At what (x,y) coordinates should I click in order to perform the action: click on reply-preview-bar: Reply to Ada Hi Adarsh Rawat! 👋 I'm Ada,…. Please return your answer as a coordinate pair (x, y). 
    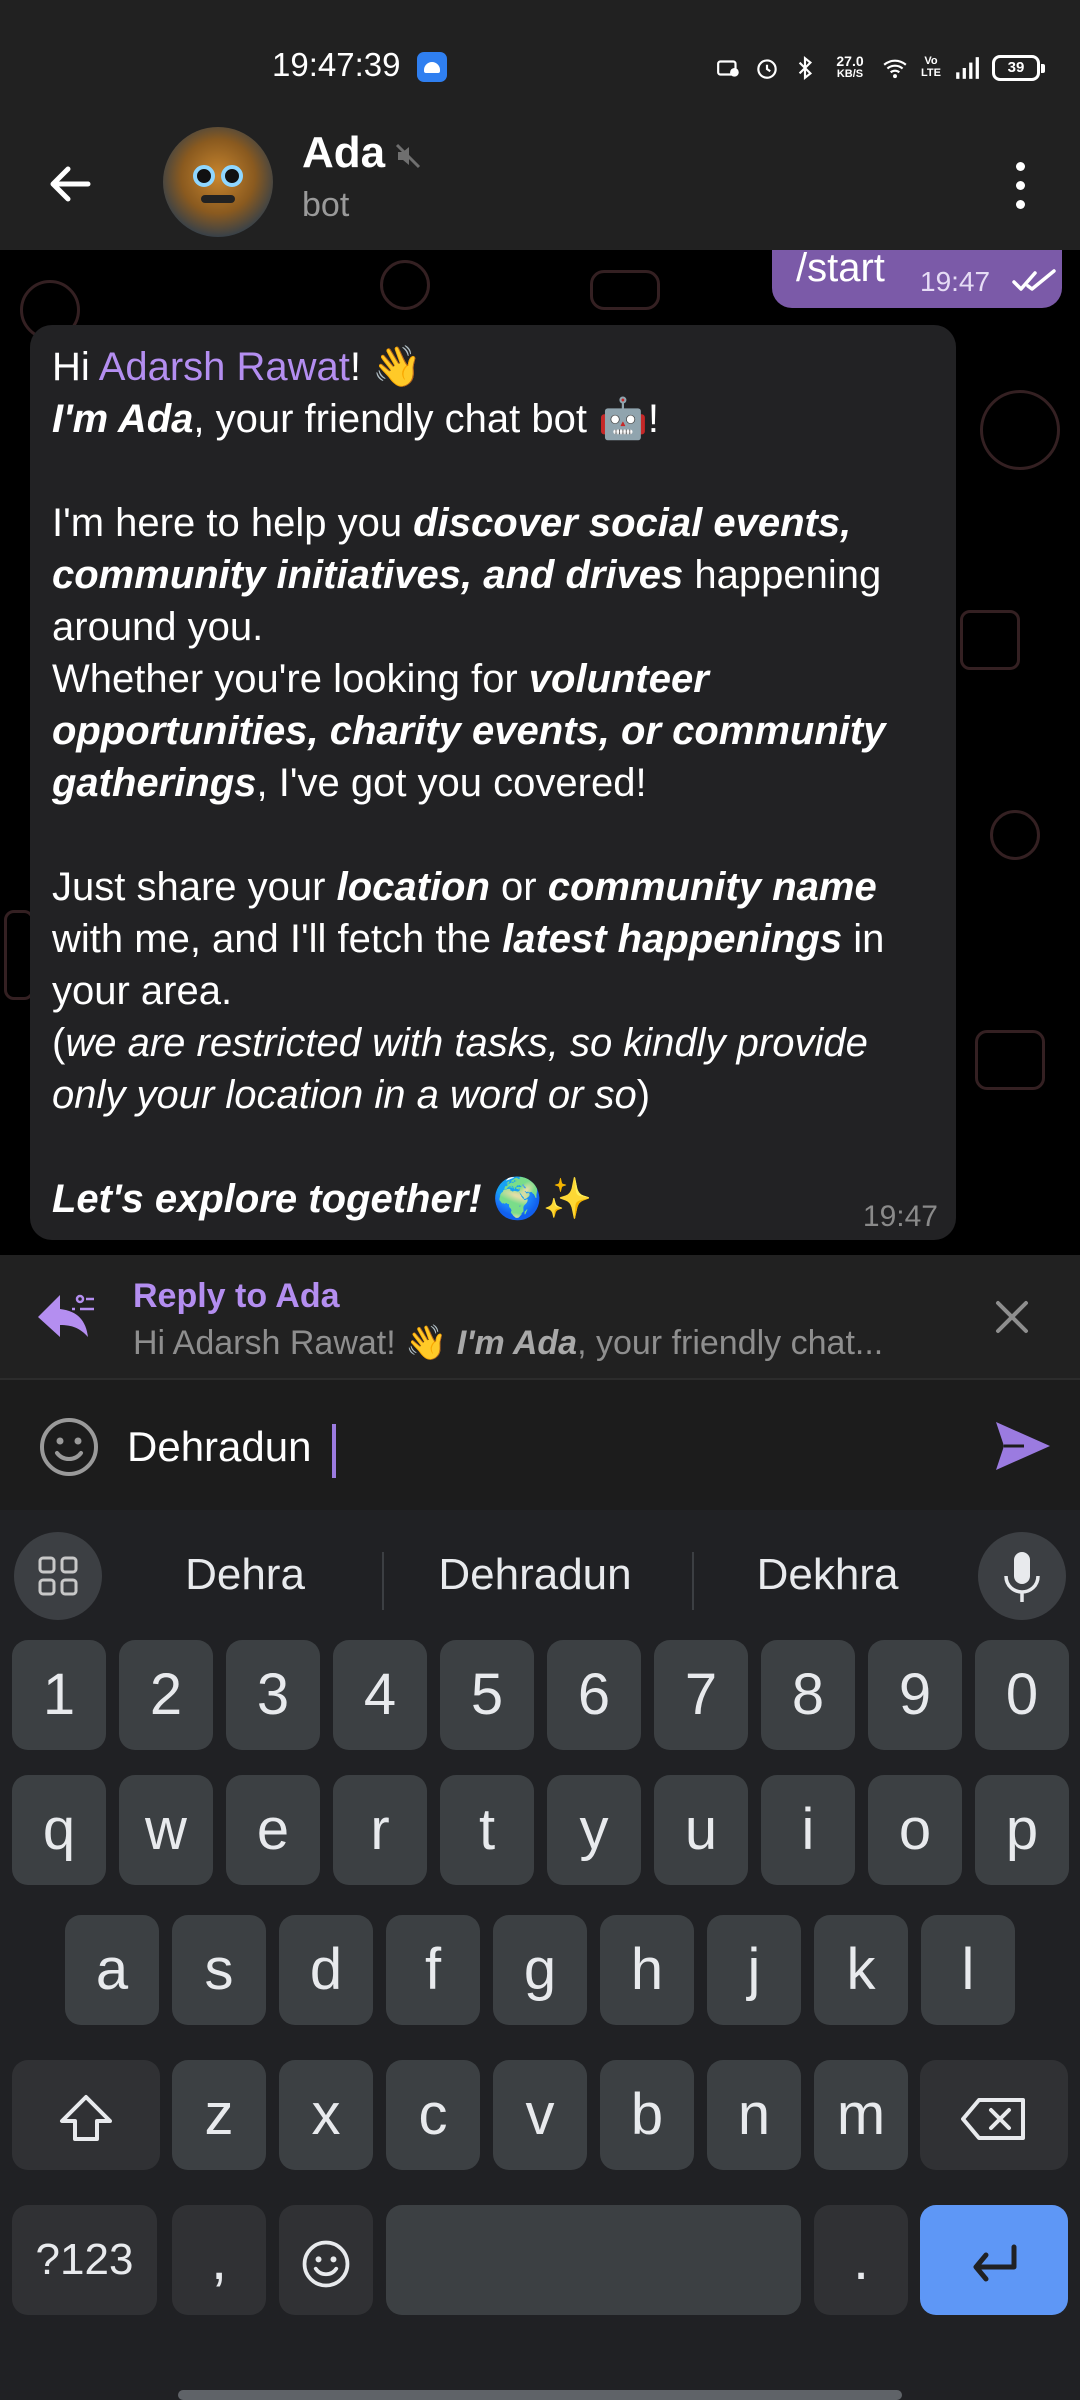
    Looking at the image, I should click on (540, 1316).